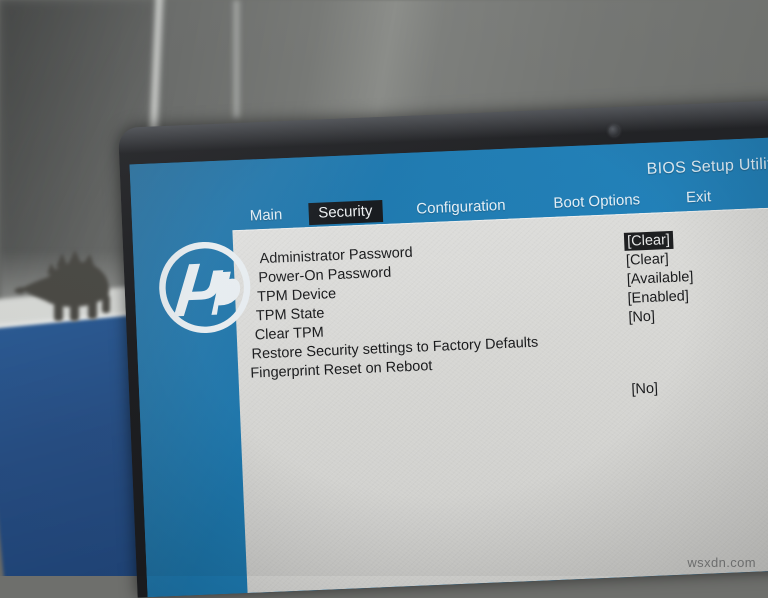 The height and width of the screenshot is (598, 768). I want to click on setting-value: [Enabled], so click(658, 297).